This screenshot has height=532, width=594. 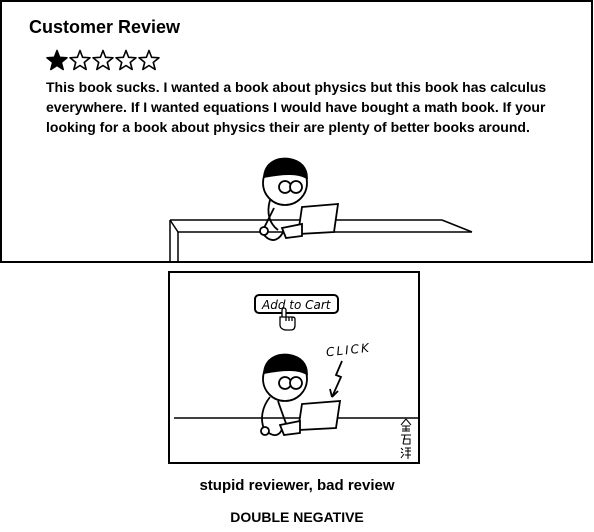 What do you see at coordinates (310, 221) in the screenshot?
I see `laptop` at bounding box center [310, 221].